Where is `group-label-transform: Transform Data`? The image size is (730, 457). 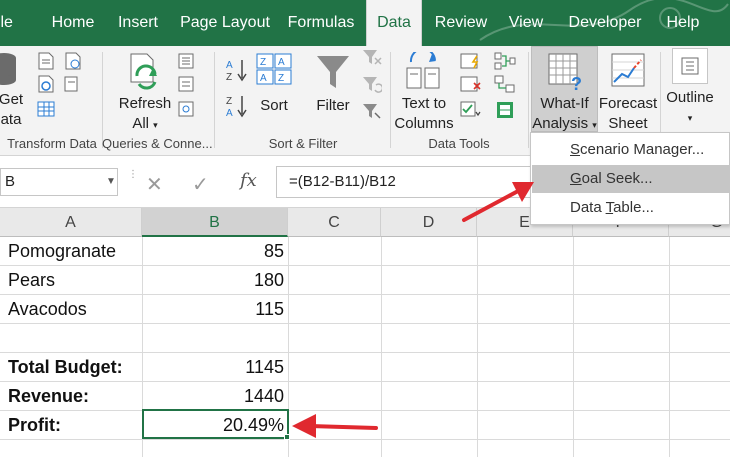
group-label-transform: Transform Data is located at coordinates (52, 143).